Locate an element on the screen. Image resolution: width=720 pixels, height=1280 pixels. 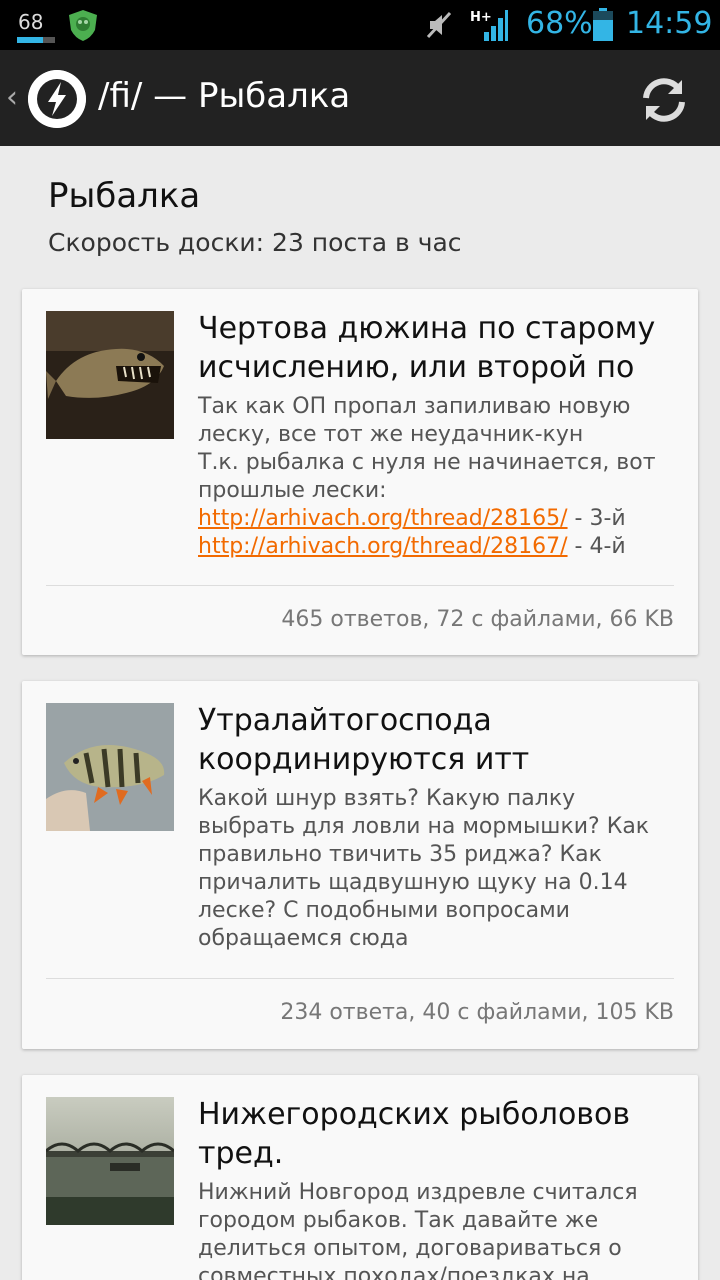
thread-stats: 465 ответов, 72 с файлами, 66 KB is located at coordinates (477, 619).